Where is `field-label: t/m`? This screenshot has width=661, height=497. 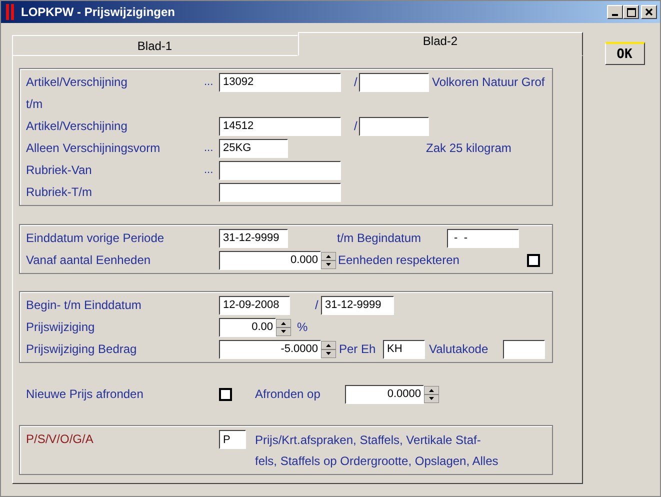
field-label: t/m is located at coordinates (35, 104).